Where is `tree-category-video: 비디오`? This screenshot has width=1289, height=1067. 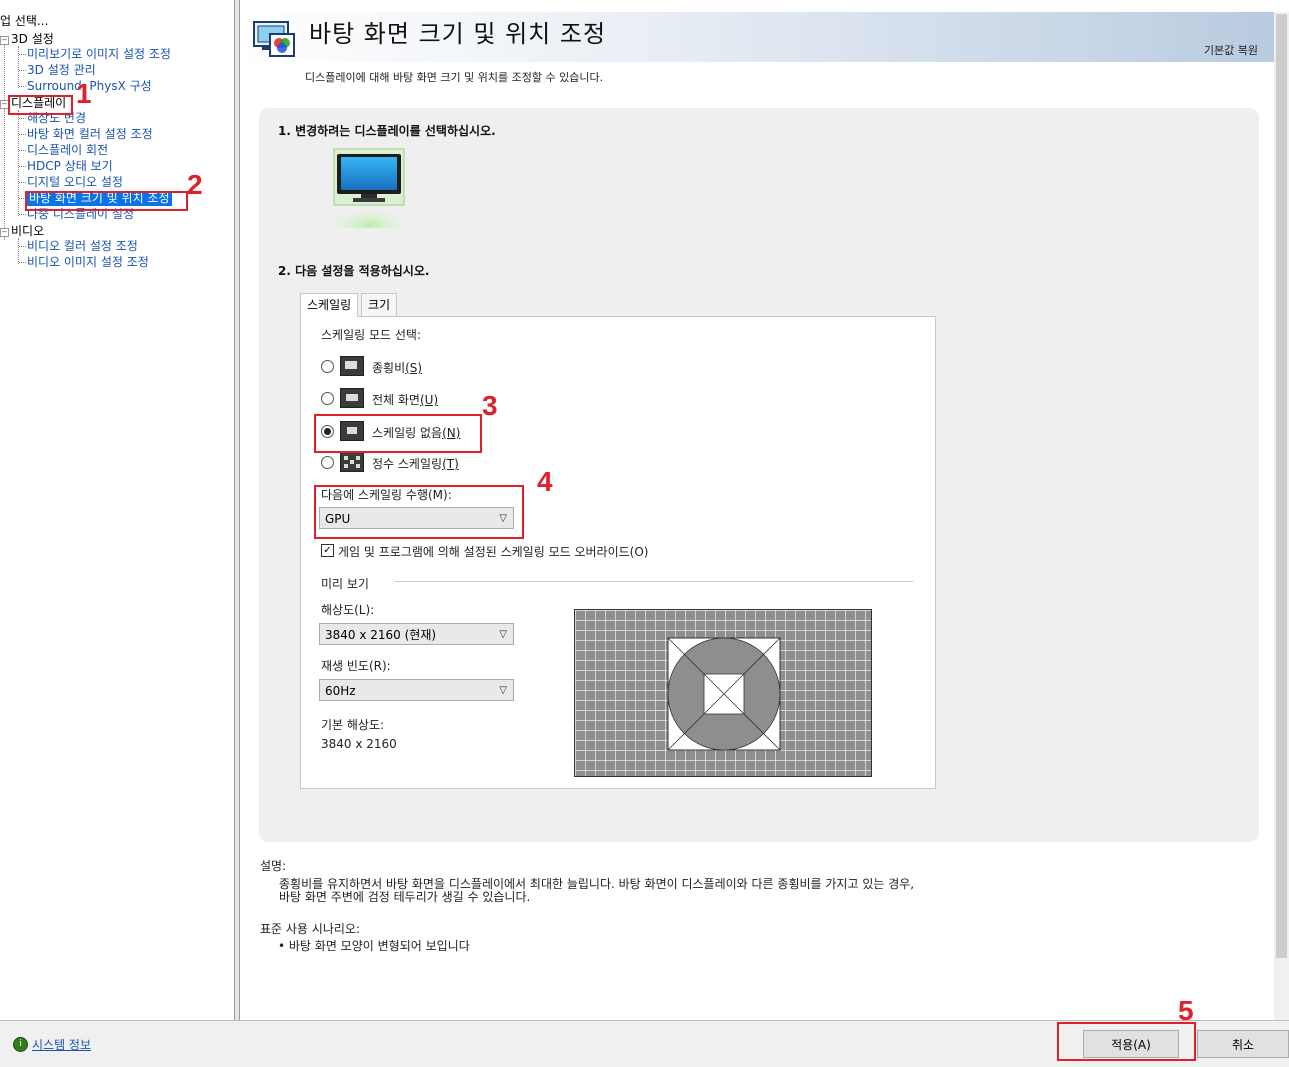
tree-category-video: 비디오 is located at coordinates (27, 231).